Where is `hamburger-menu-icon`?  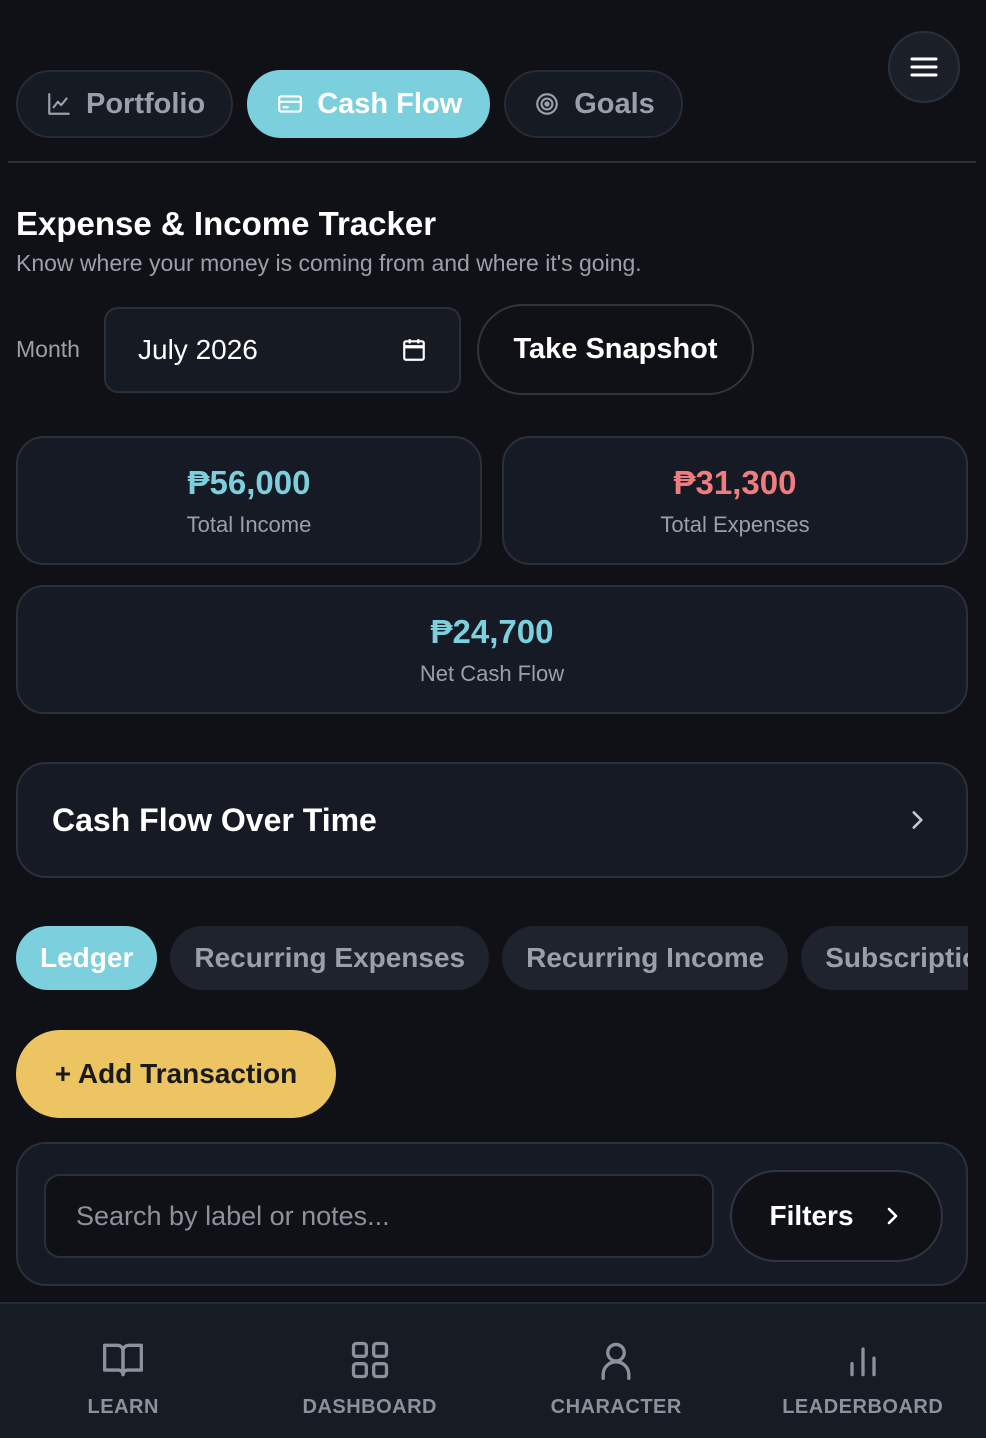
hamburger-menu-icon is located at coordinates (924, 67).